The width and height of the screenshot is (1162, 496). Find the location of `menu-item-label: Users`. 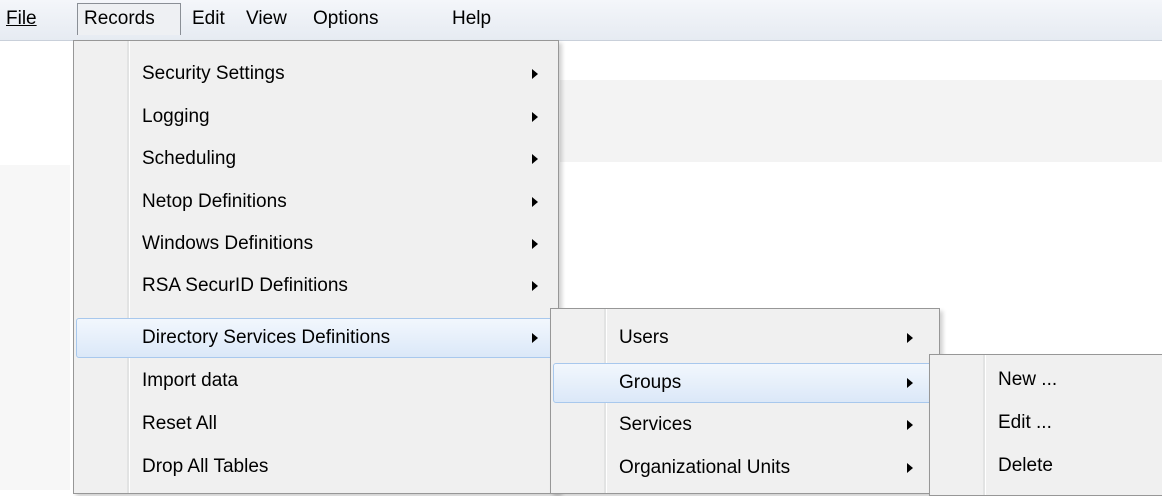

menu-item-label: Users is located at coordinates (644, 337).